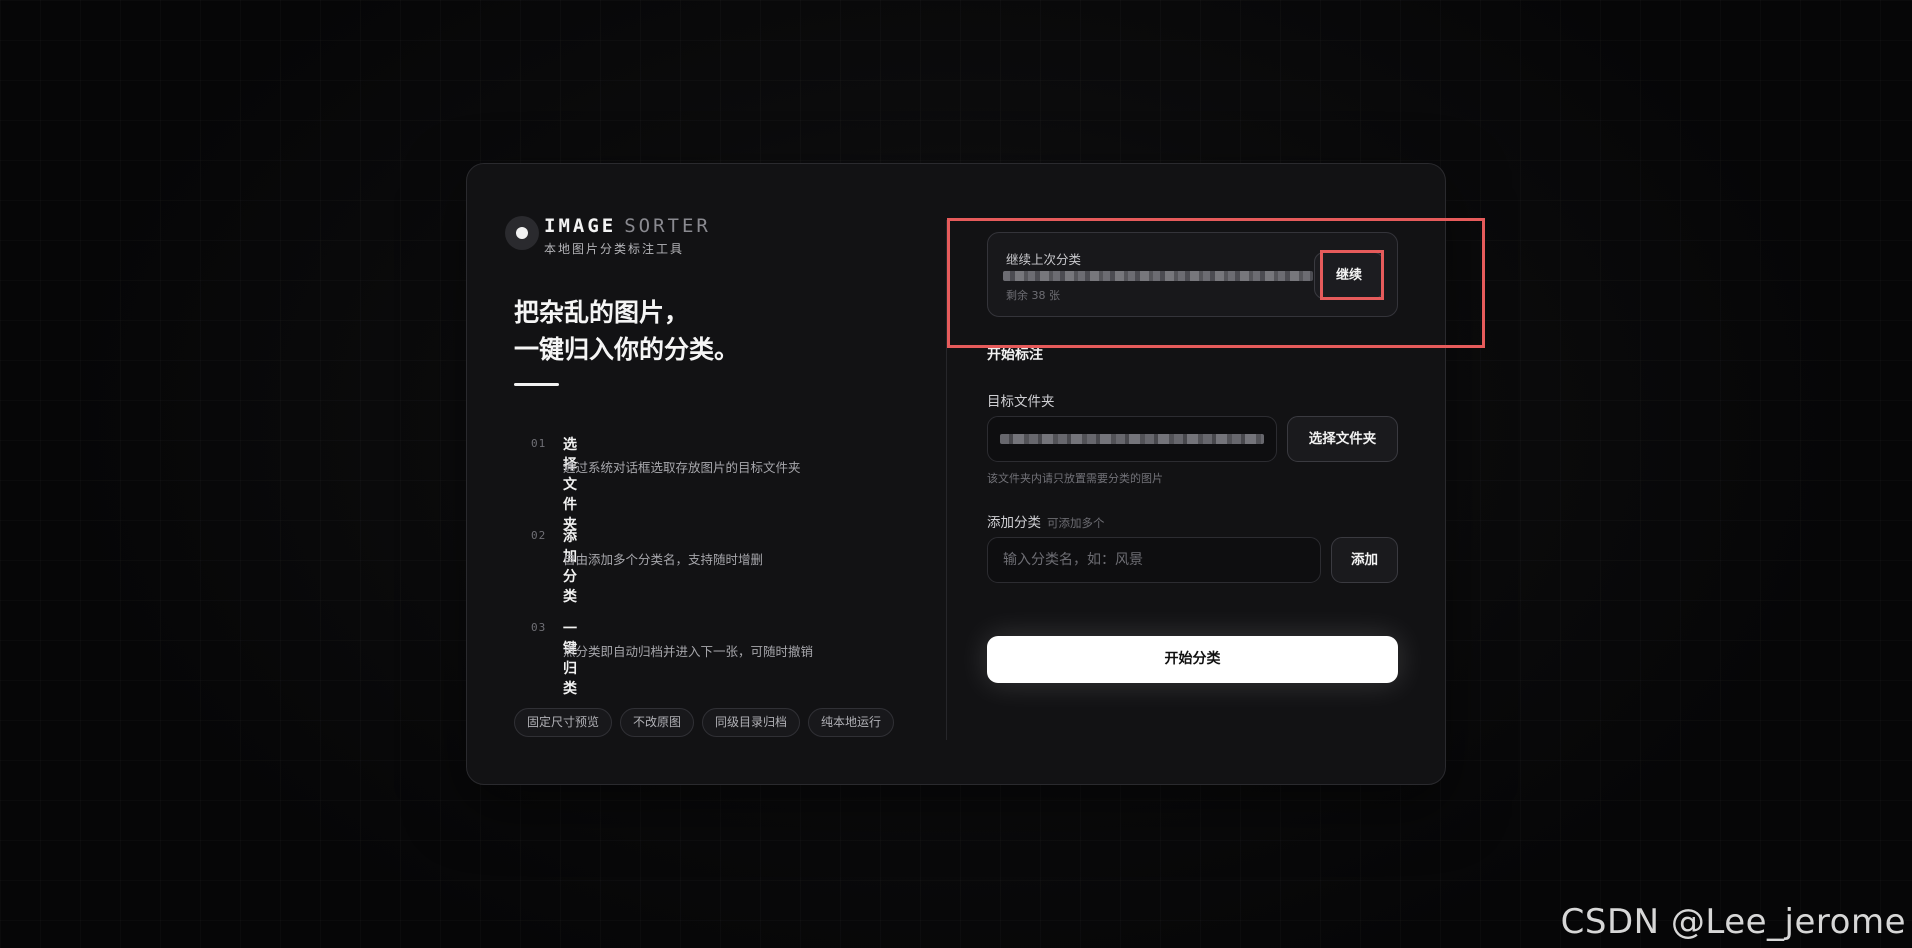 The image size is (1912, 948). I want to click on app-title: IMAGE SORTER, so click(627, 226).